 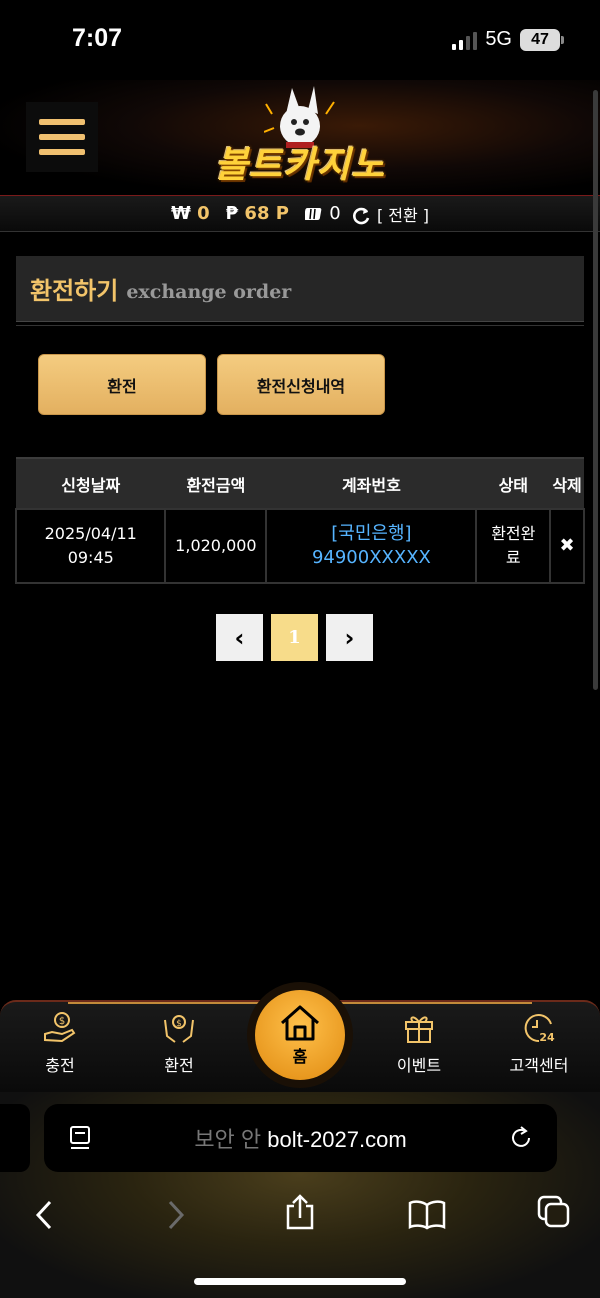 I want to click on next-page-button: ›, so click(x=349, y=637).